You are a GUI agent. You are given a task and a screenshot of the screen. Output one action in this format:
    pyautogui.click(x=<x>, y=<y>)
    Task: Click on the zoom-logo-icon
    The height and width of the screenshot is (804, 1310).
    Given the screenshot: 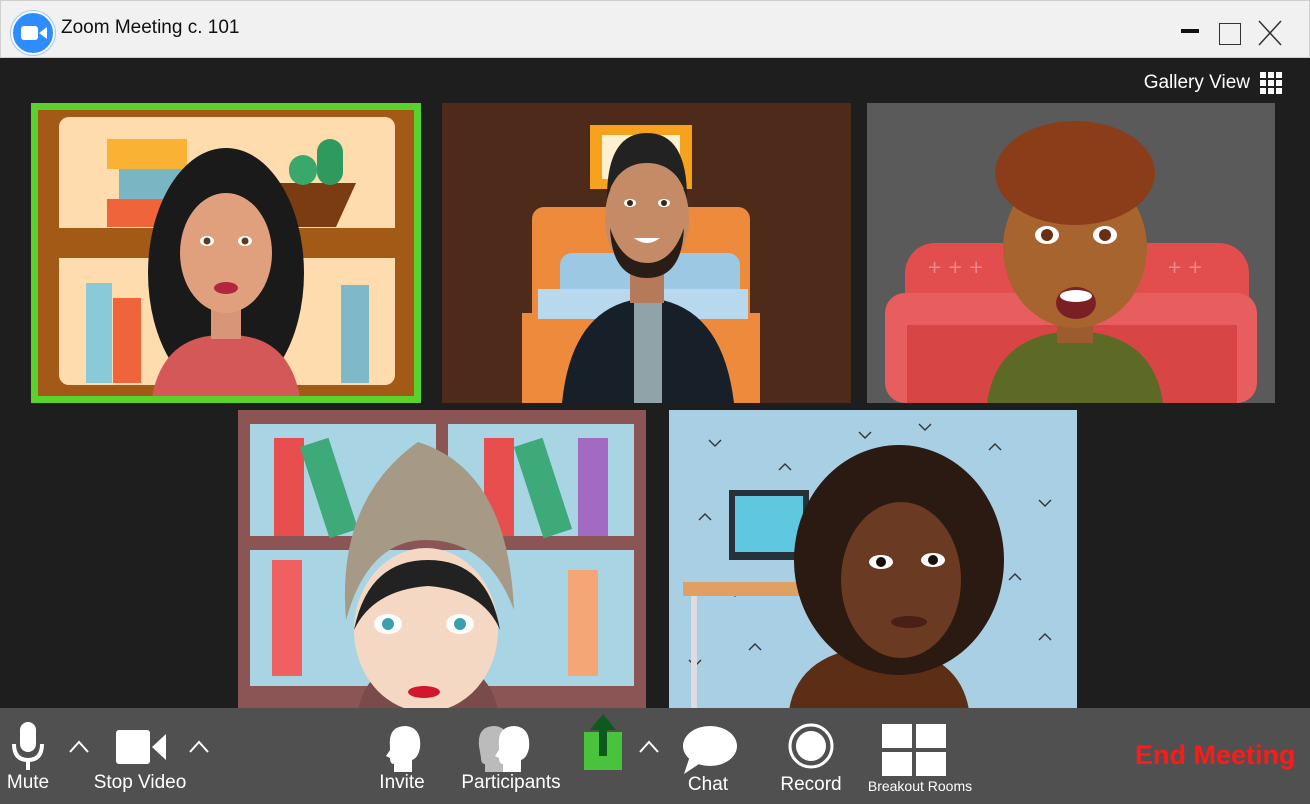 What is the action you would take?
    pyautogui.click(x=33, y=33)
    